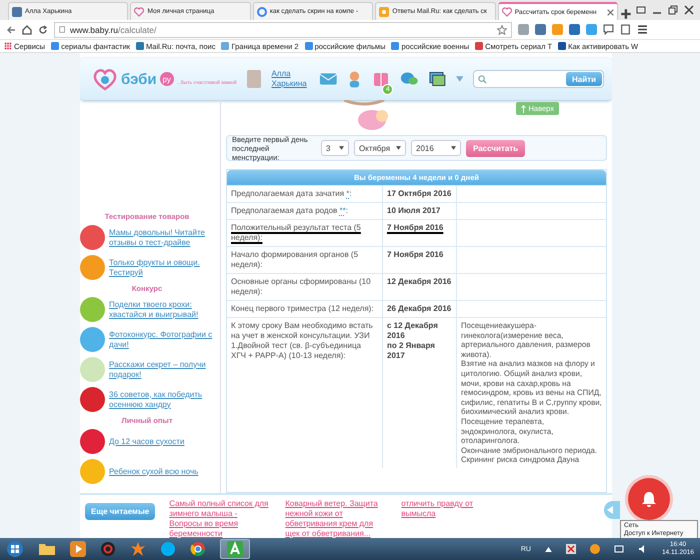 The height and width of the screenshot is (560, 700). I want to click on date-text: 12 Декабря 2016, so click(419, 282).